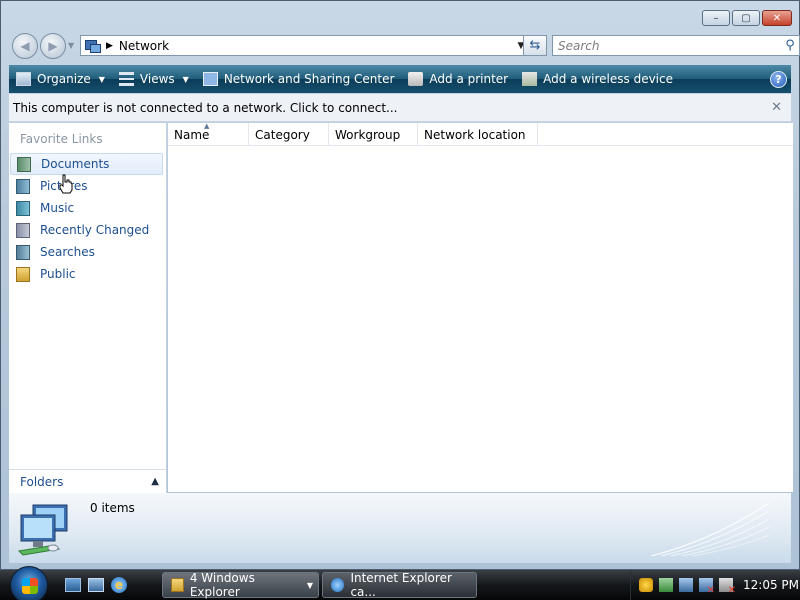 Image resolution: width=800 pixels, height=600 pixels. I want to click on favorite-link-label: Music, so click(57, 208).